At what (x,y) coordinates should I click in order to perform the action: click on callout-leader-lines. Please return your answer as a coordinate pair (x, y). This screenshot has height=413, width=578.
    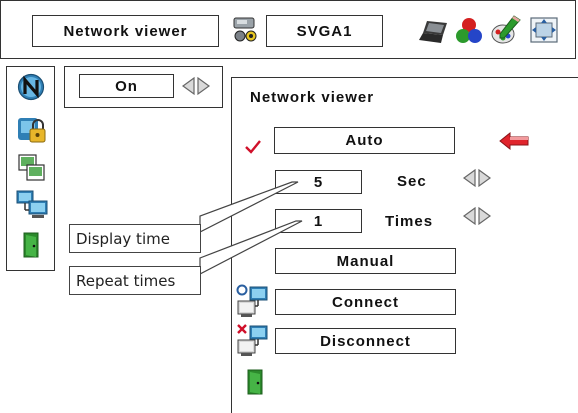
    Looking at the image, I should click on (251, 228).